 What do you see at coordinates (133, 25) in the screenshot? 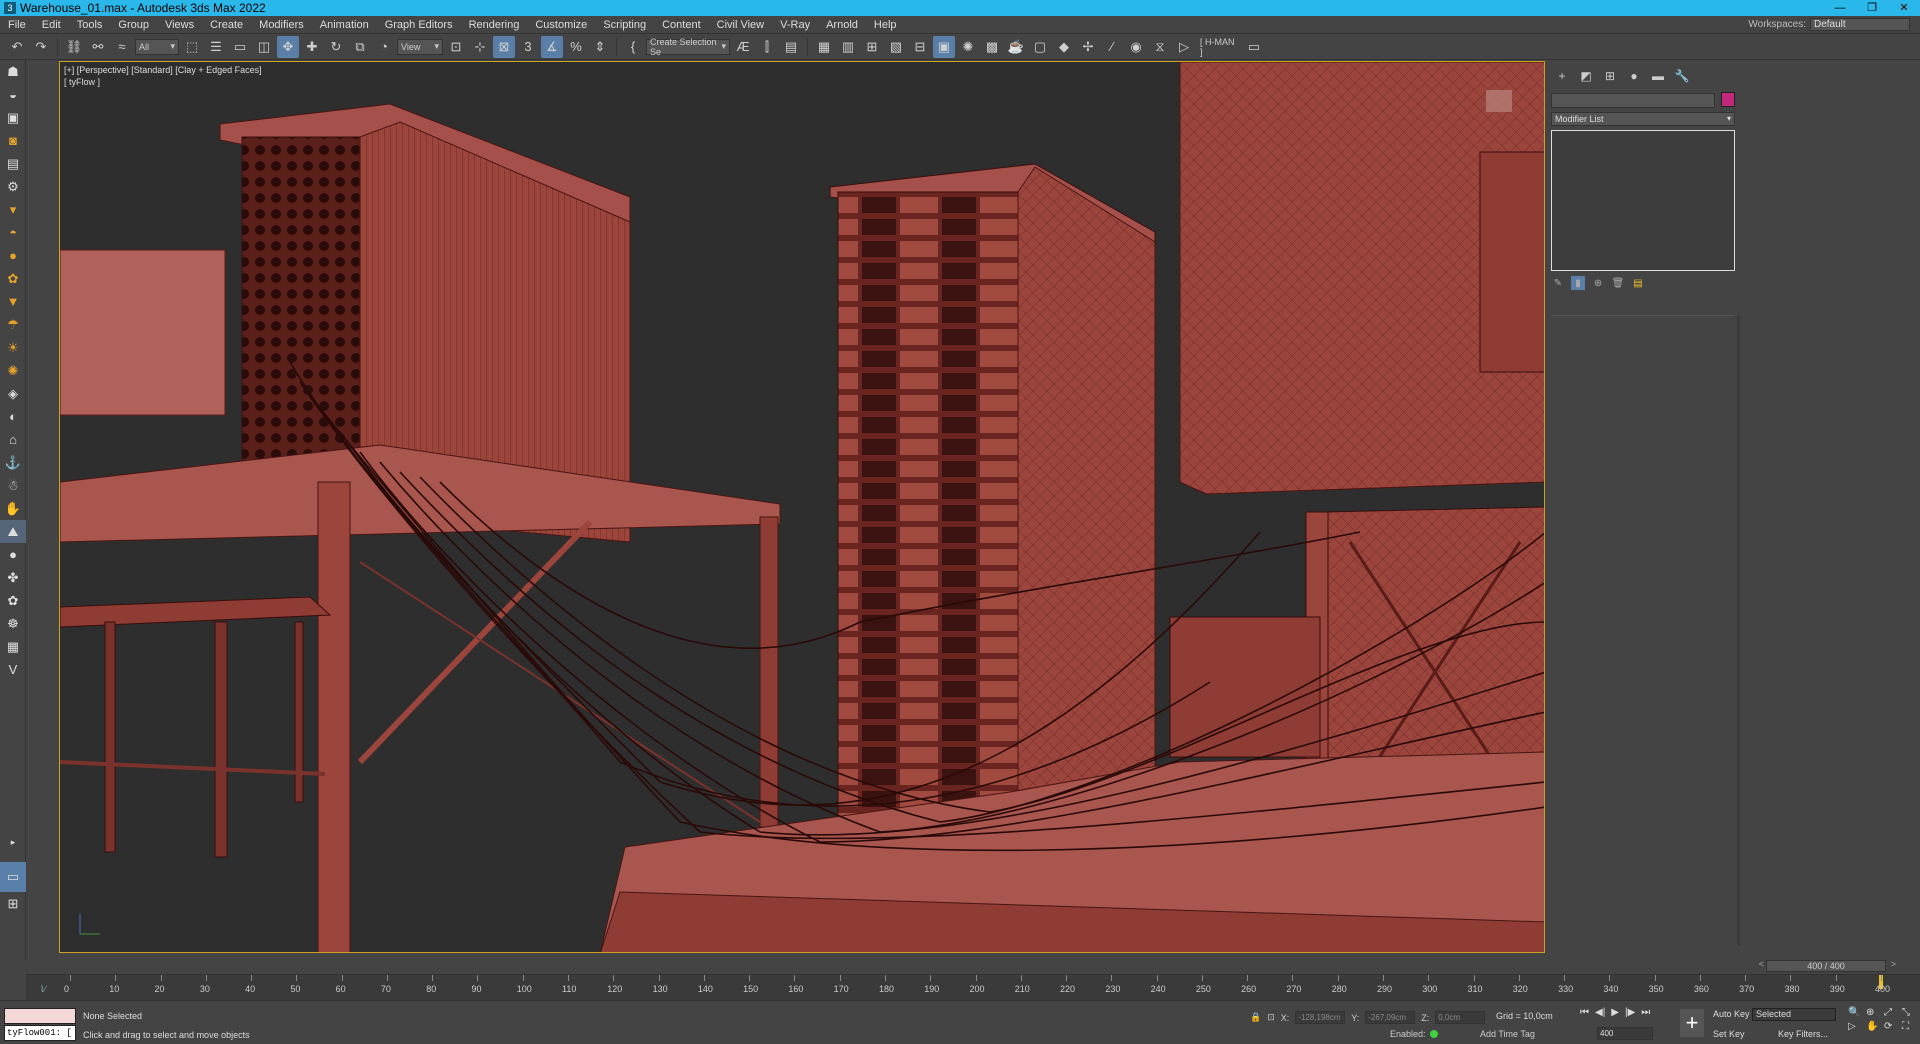
I see `menu-group: Group` at bounding box center [133, 25].